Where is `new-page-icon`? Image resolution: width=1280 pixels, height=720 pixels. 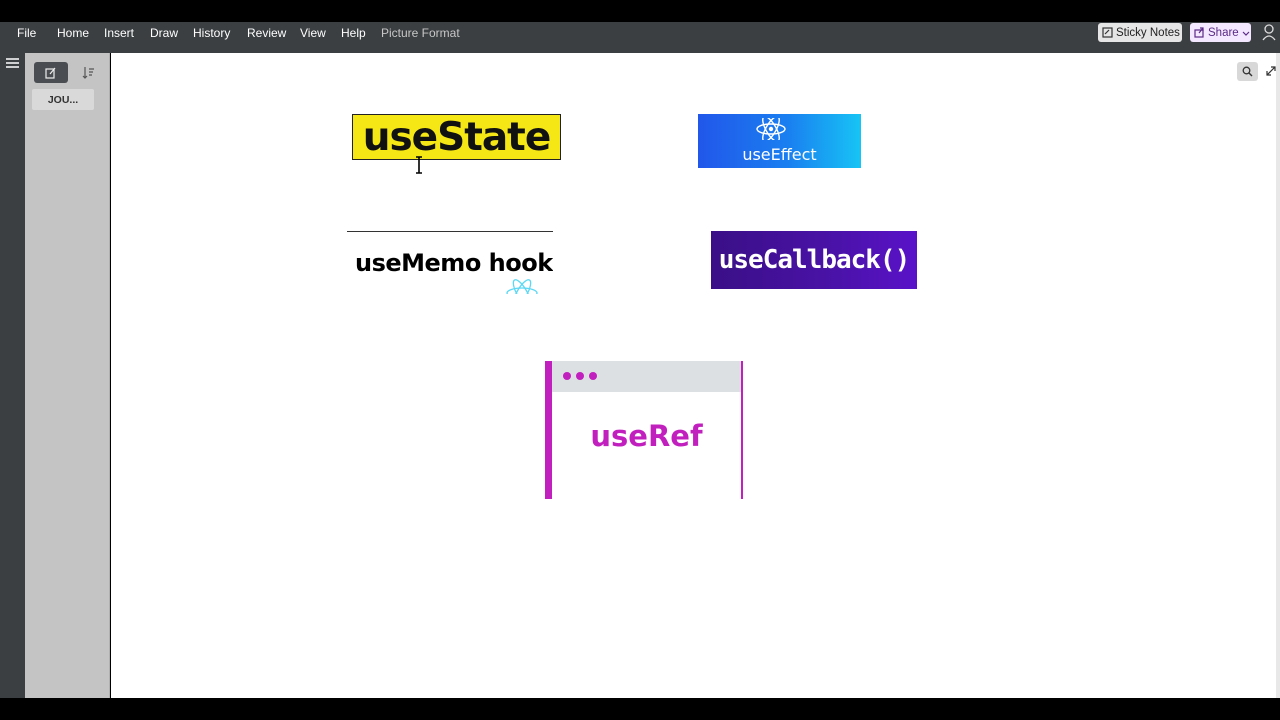
new-page-icon is located at coordinates (50, 73).